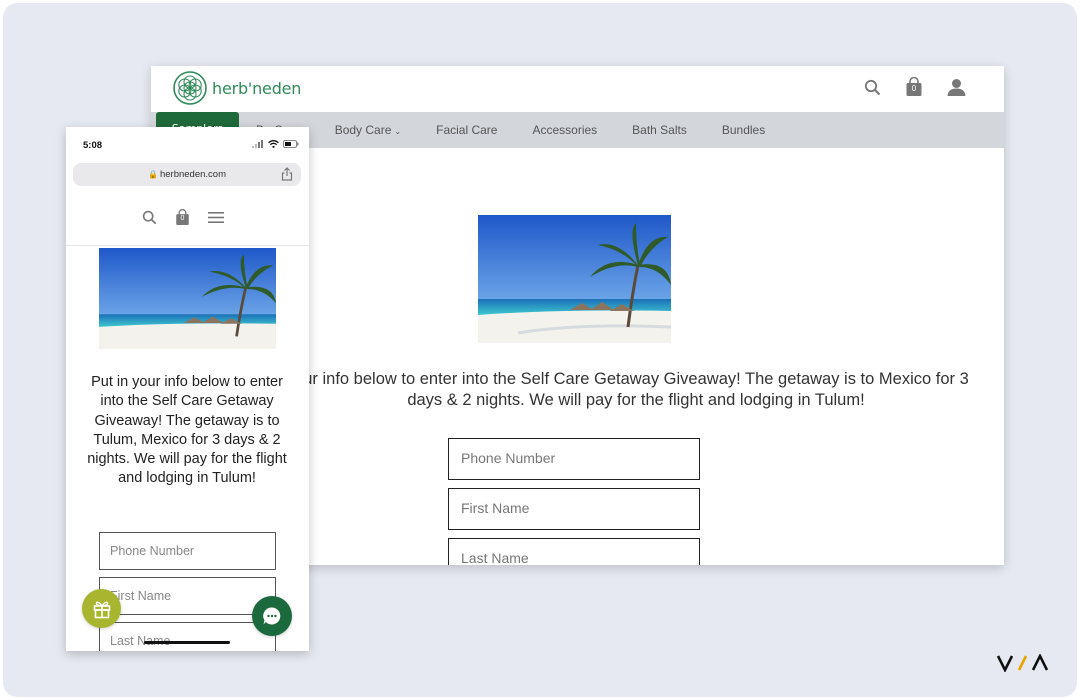  Describe the element at coordinates (577, 89) in the screenshot. I see `site-header: herb'neden 0` at that location.